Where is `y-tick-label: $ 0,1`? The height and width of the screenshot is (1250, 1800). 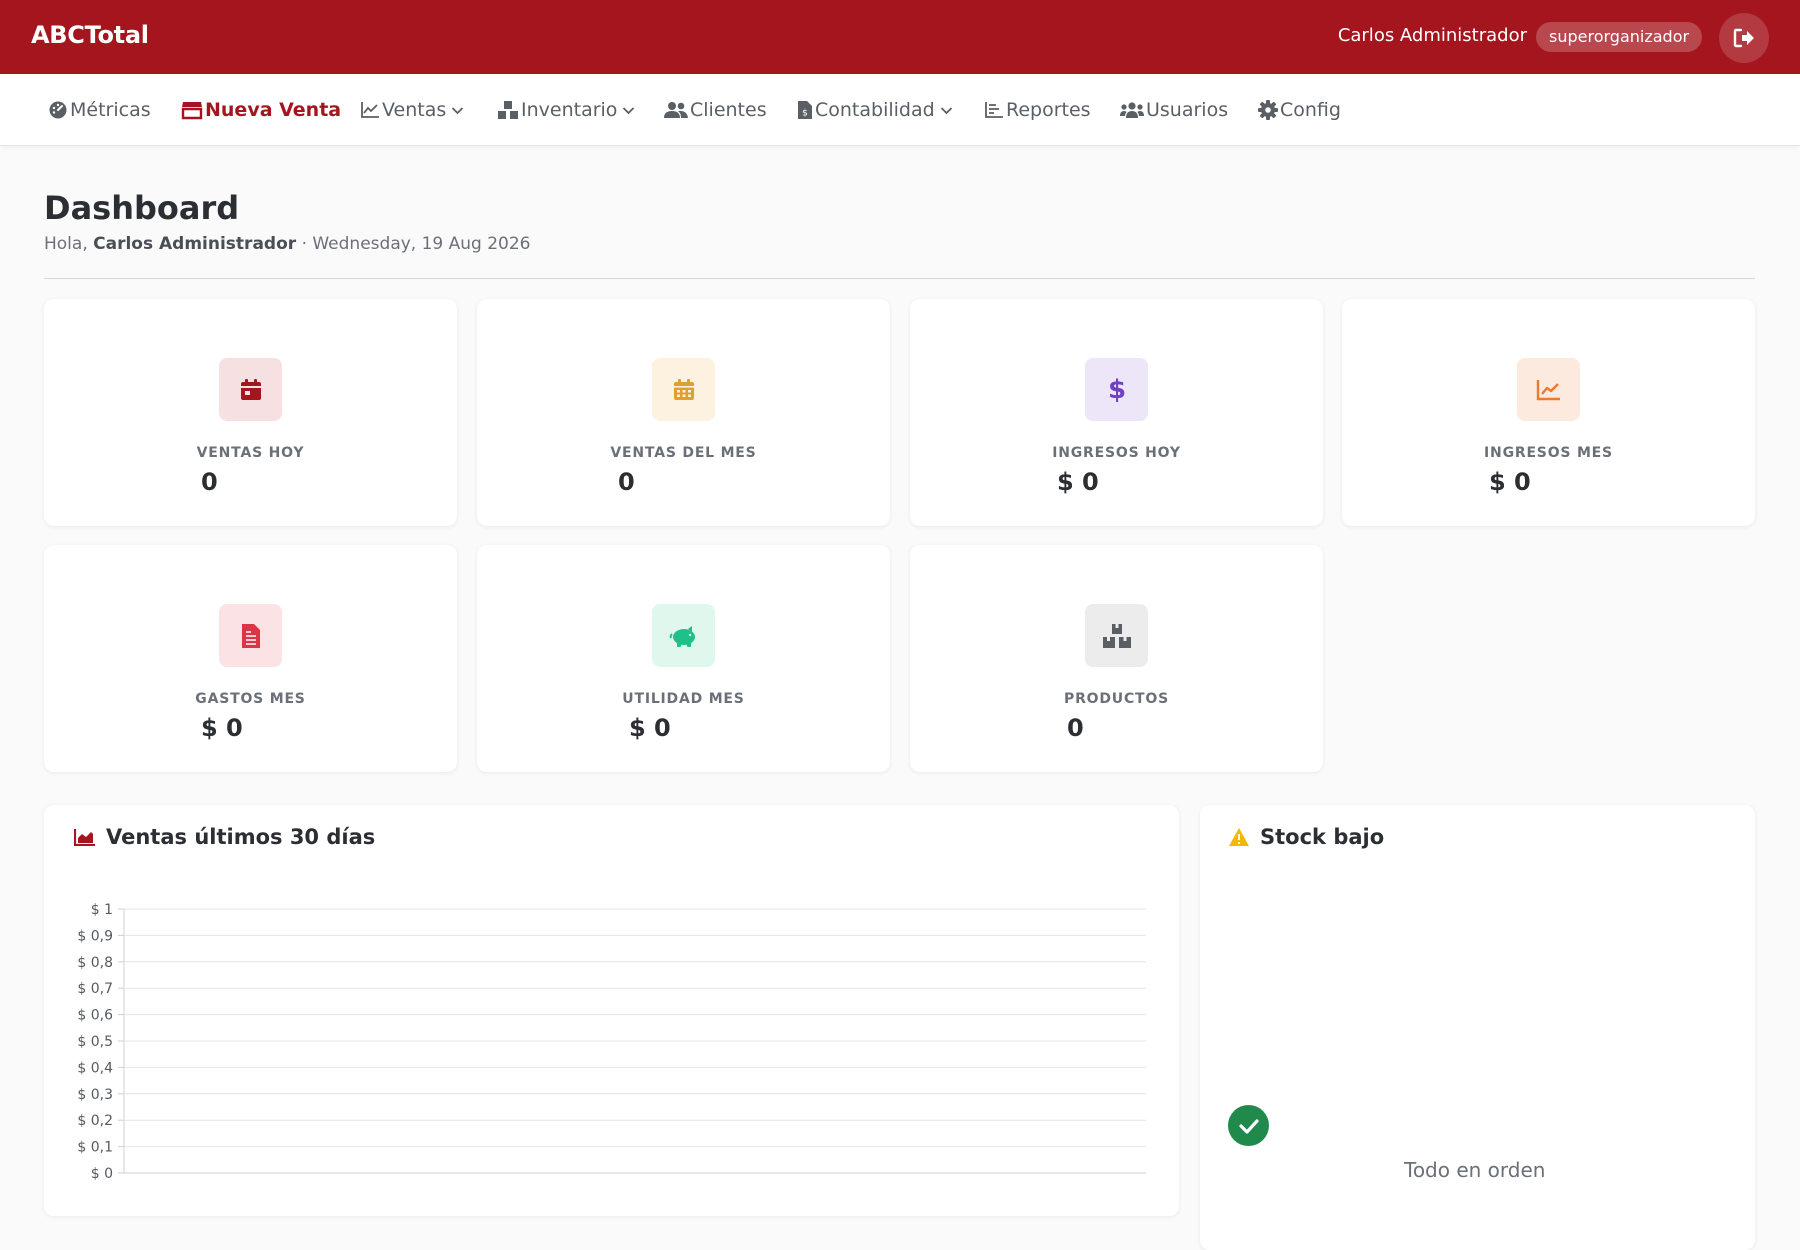 y-tick-label: $ 0,1 is located at coordinates (95, 1148).